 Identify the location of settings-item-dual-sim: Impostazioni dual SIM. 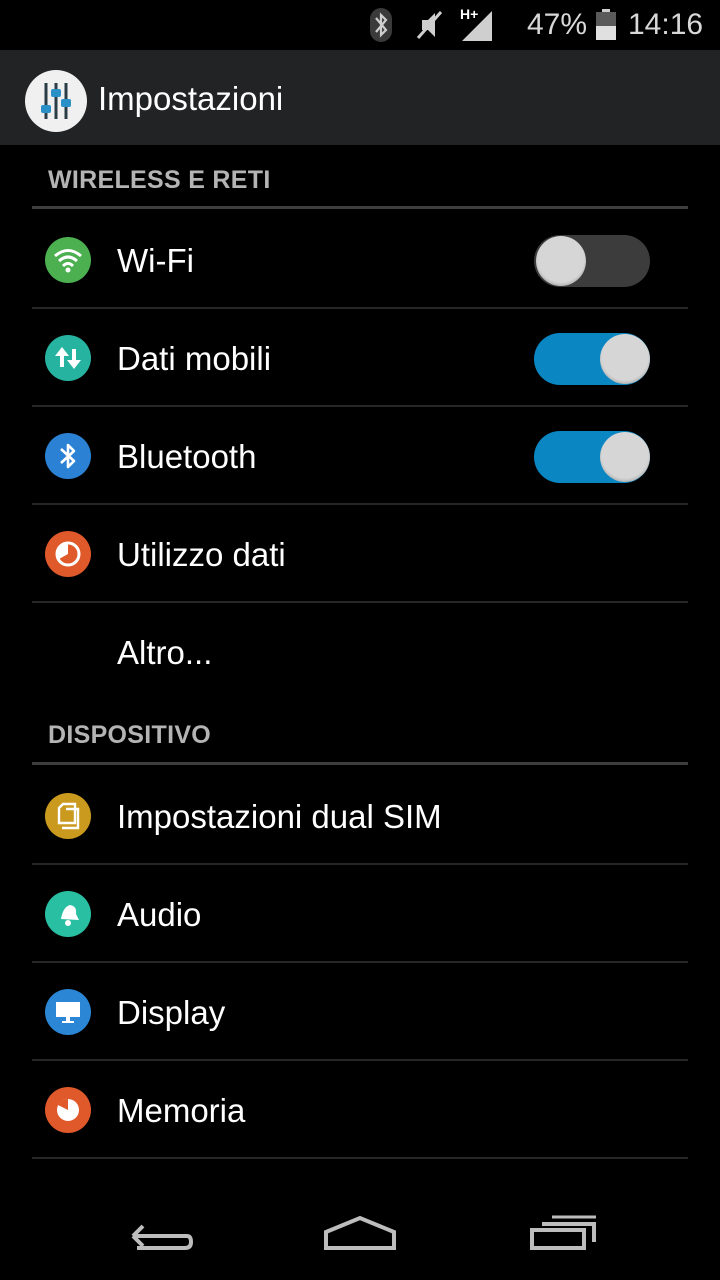
(360, 816).